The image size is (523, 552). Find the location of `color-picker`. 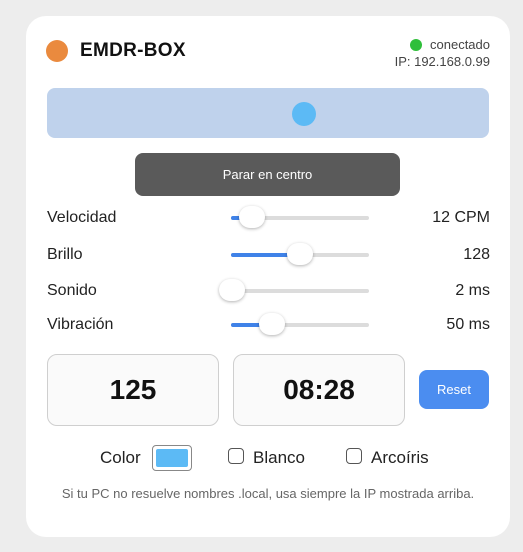

color-picker is located at coordinates (172, 458).